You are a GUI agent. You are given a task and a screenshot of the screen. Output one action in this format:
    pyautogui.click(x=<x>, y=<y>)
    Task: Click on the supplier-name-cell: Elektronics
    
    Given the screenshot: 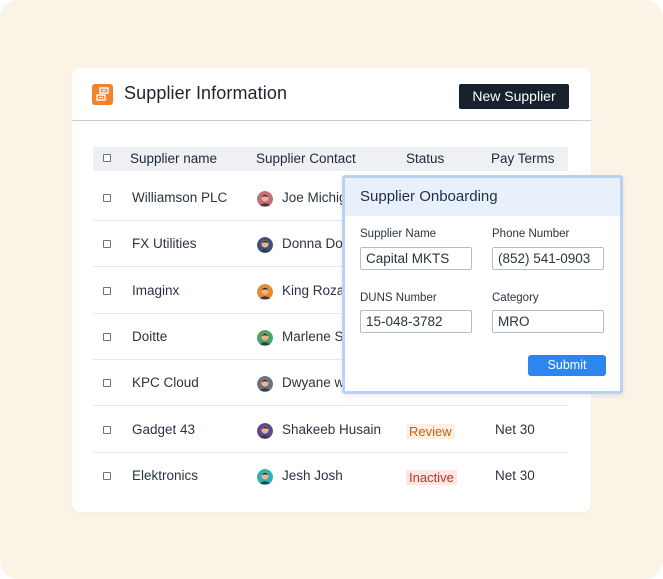 What is the action you would take?
    pyautogui.click(x=165, y=475)
    